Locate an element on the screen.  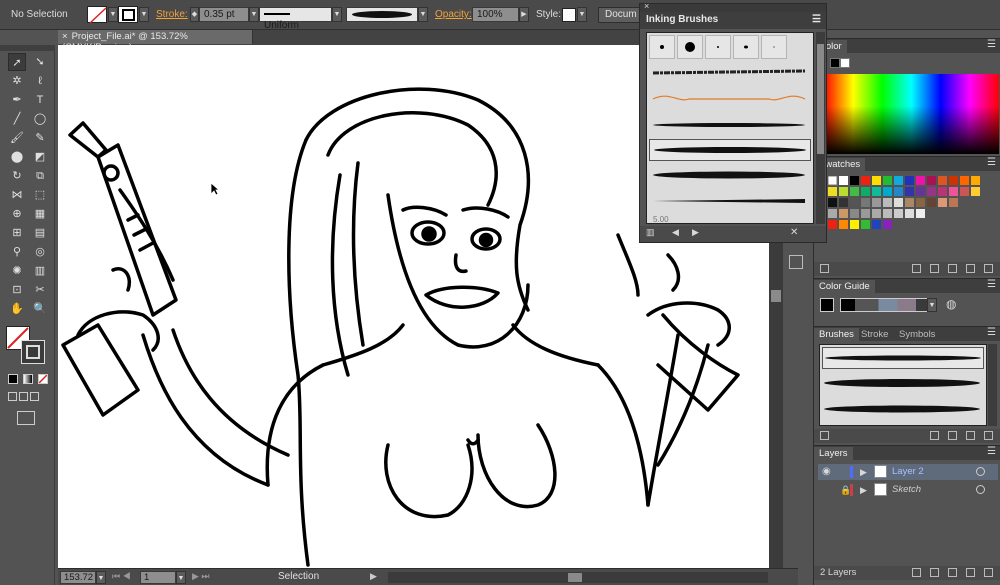
artboard-navigation-field: 1 is located at coordinates (158, 577).